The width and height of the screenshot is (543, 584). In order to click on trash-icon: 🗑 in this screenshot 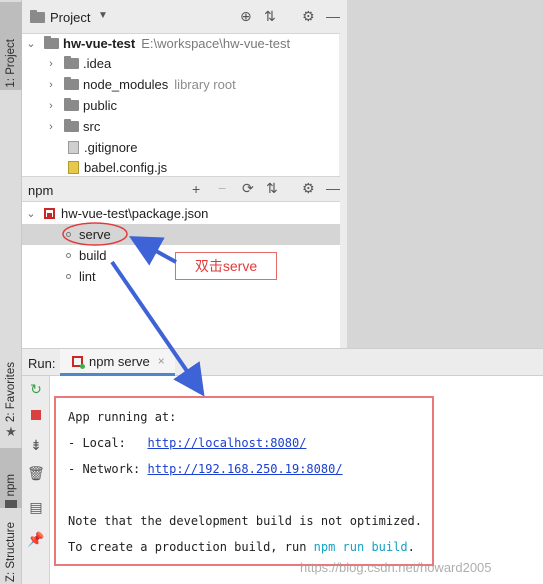, I will do `click(36, 473)`.